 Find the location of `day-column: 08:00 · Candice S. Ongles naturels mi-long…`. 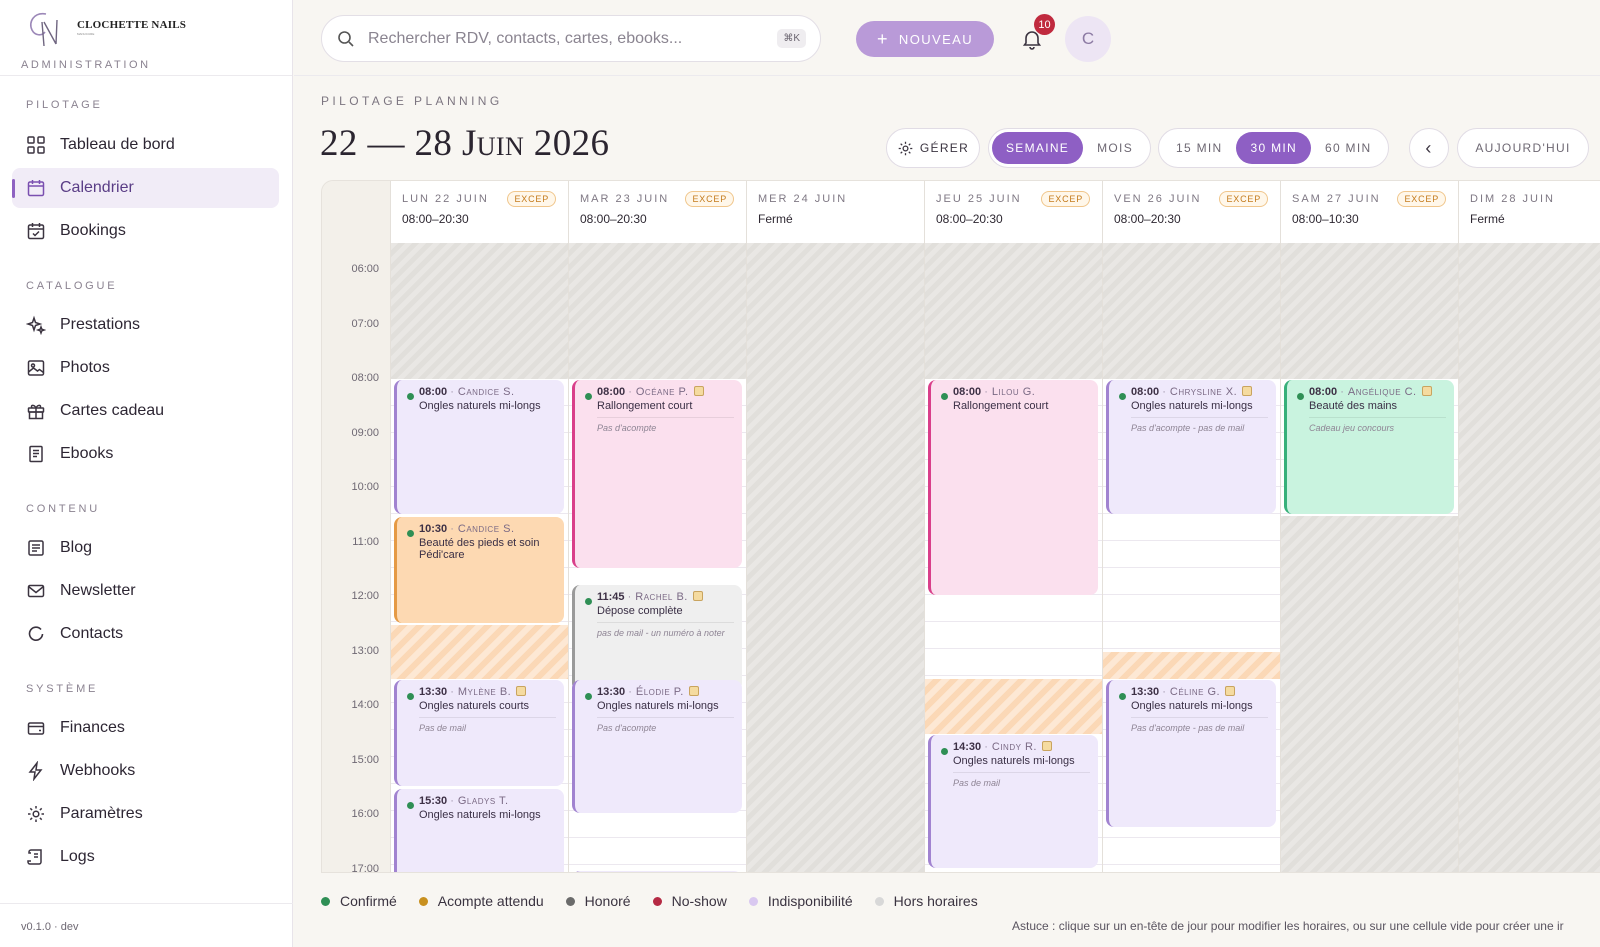

day-column: 08:00 · Candice S. Ongles naturels mi-long… is located at coordinates (479, 557).